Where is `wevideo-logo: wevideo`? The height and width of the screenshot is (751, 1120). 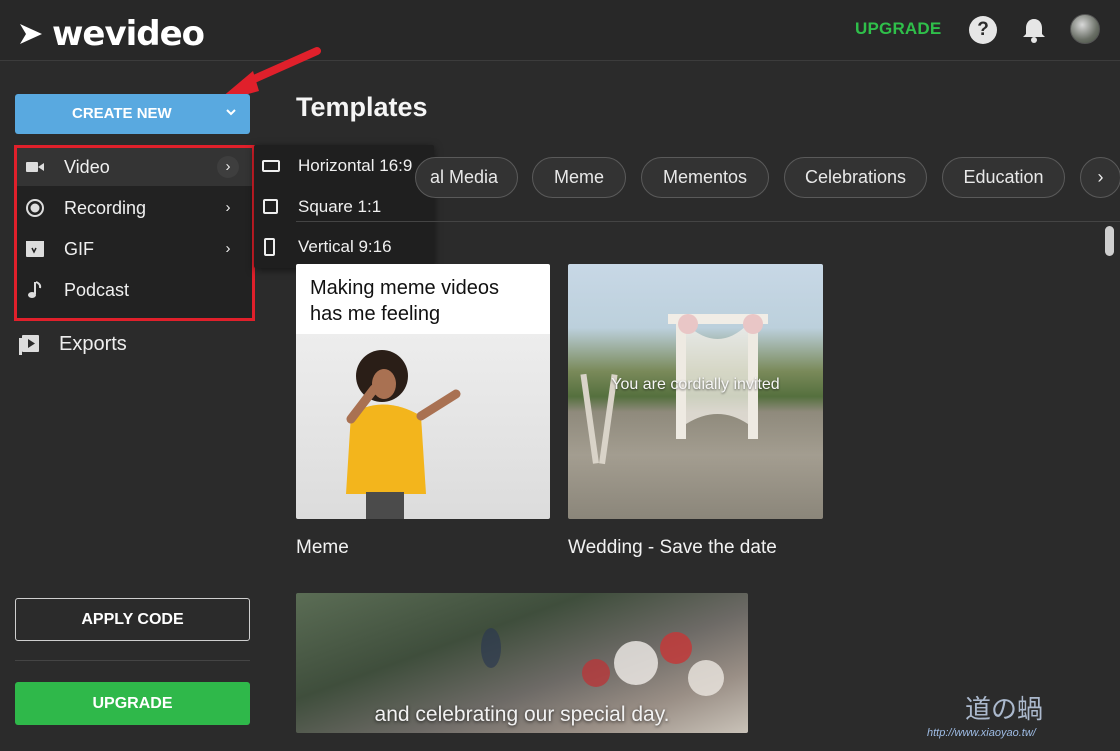 wevideo-logo: wevideo is located at coordinates (111, 34).